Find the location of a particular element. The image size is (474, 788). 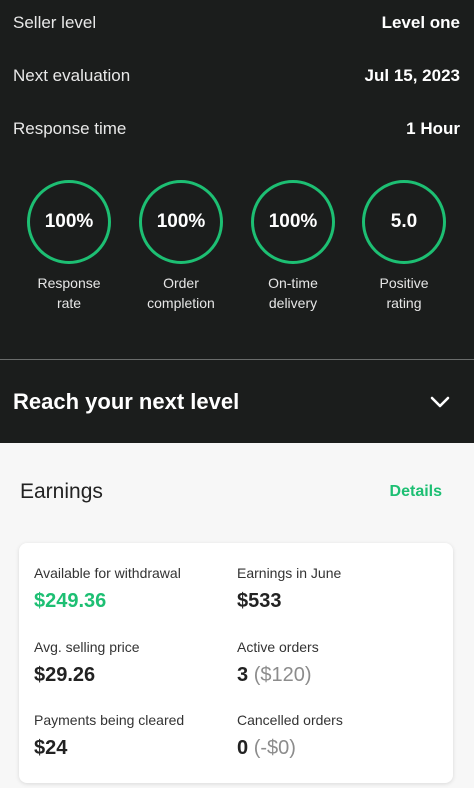

next-evaluation-value: Jul 15, 2023 is located at coordinates (412, 75).